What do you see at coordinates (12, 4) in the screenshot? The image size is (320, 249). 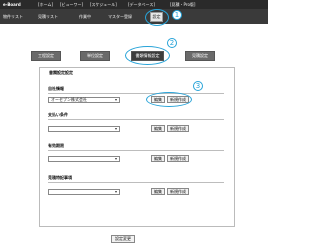 I see `app-logo: e-Board` at bounding box center [12, 4].